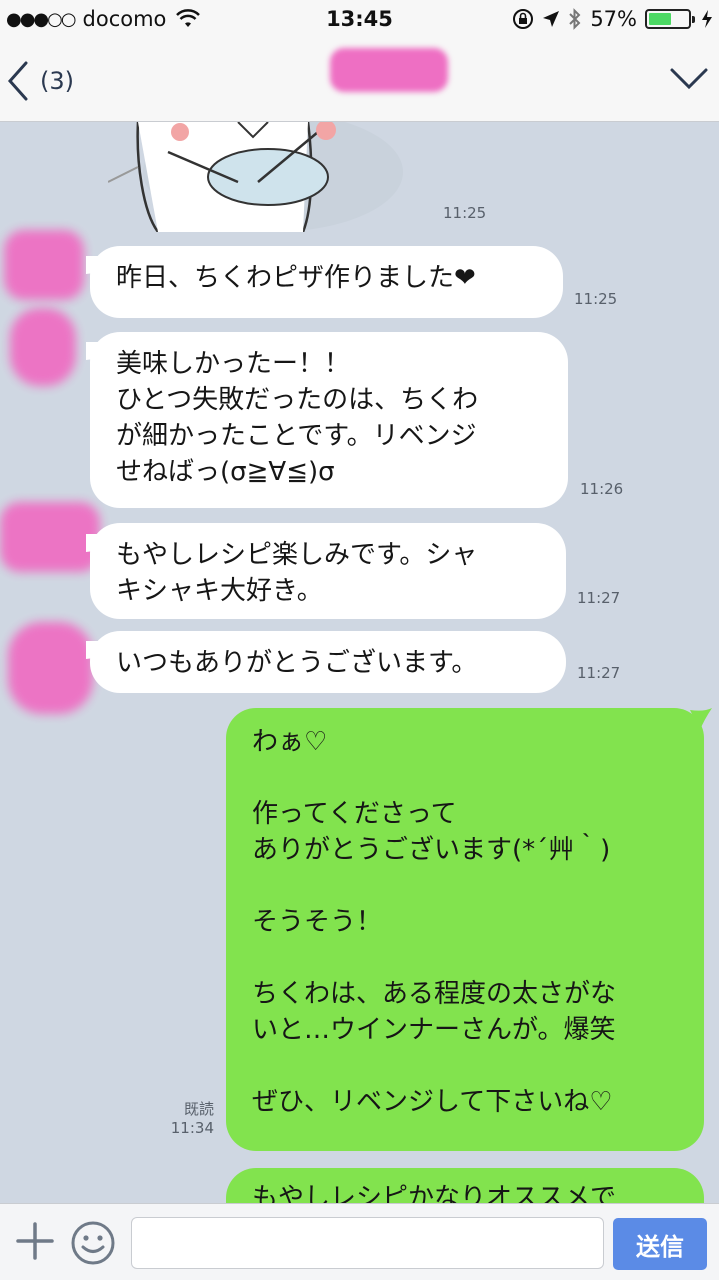 This screenshot has width=719, height=1280. Describe the element at coordinates (575, 19) in the screenshot. I see `bluetooth-icon` at that location.